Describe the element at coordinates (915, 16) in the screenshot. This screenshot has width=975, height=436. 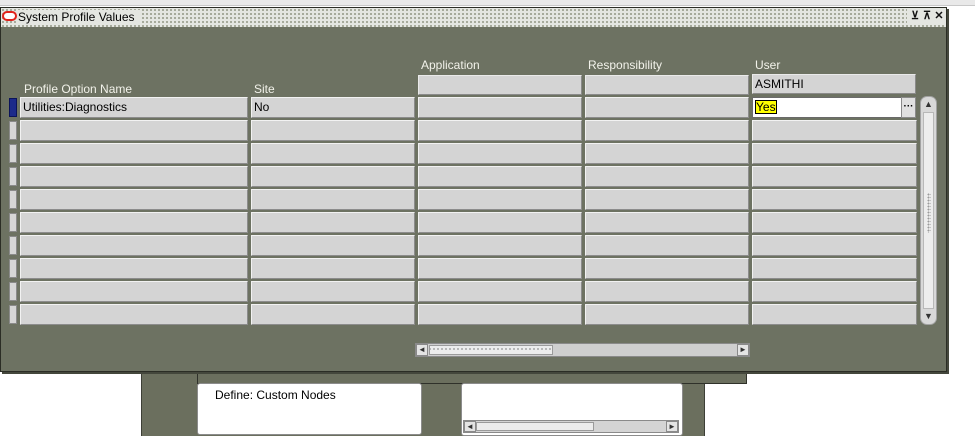
I see `minimize-icon: ⊻` at that location.